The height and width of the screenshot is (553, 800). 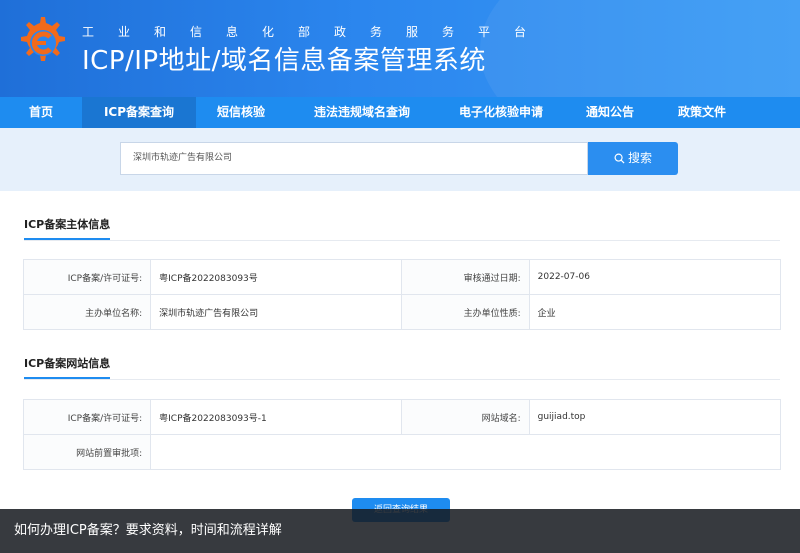 I want to click on search-icon, so click(x=619, y=158).